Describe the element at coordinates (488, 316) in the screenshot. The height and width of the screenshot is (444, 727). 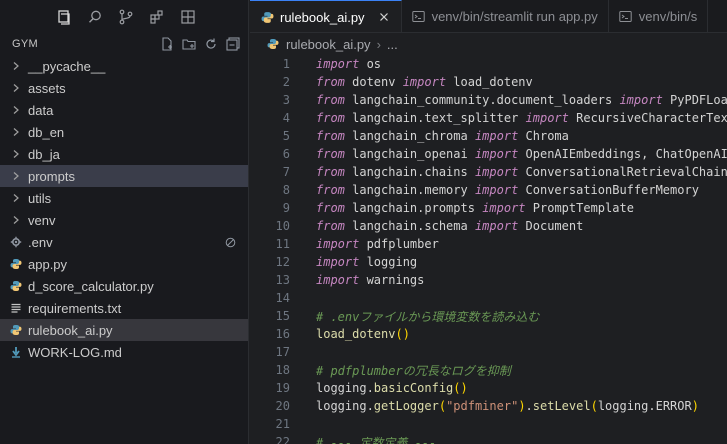
I see `code-line: 15 # .envファイルから環境変数を読み込む` at that location.